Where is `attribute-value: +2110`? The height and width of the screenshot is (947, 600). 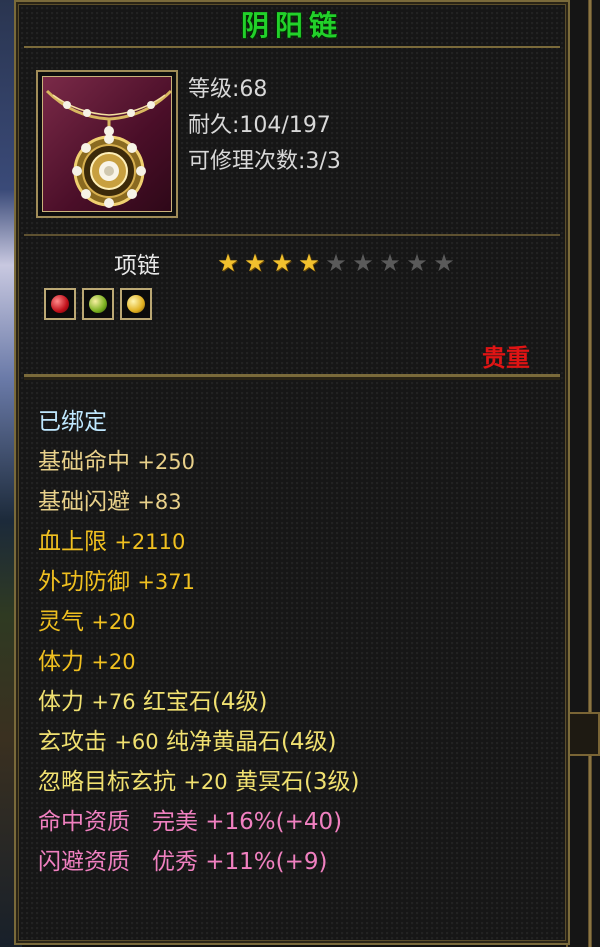 attribute-value: +2110 is located at coordinates (150, 542).